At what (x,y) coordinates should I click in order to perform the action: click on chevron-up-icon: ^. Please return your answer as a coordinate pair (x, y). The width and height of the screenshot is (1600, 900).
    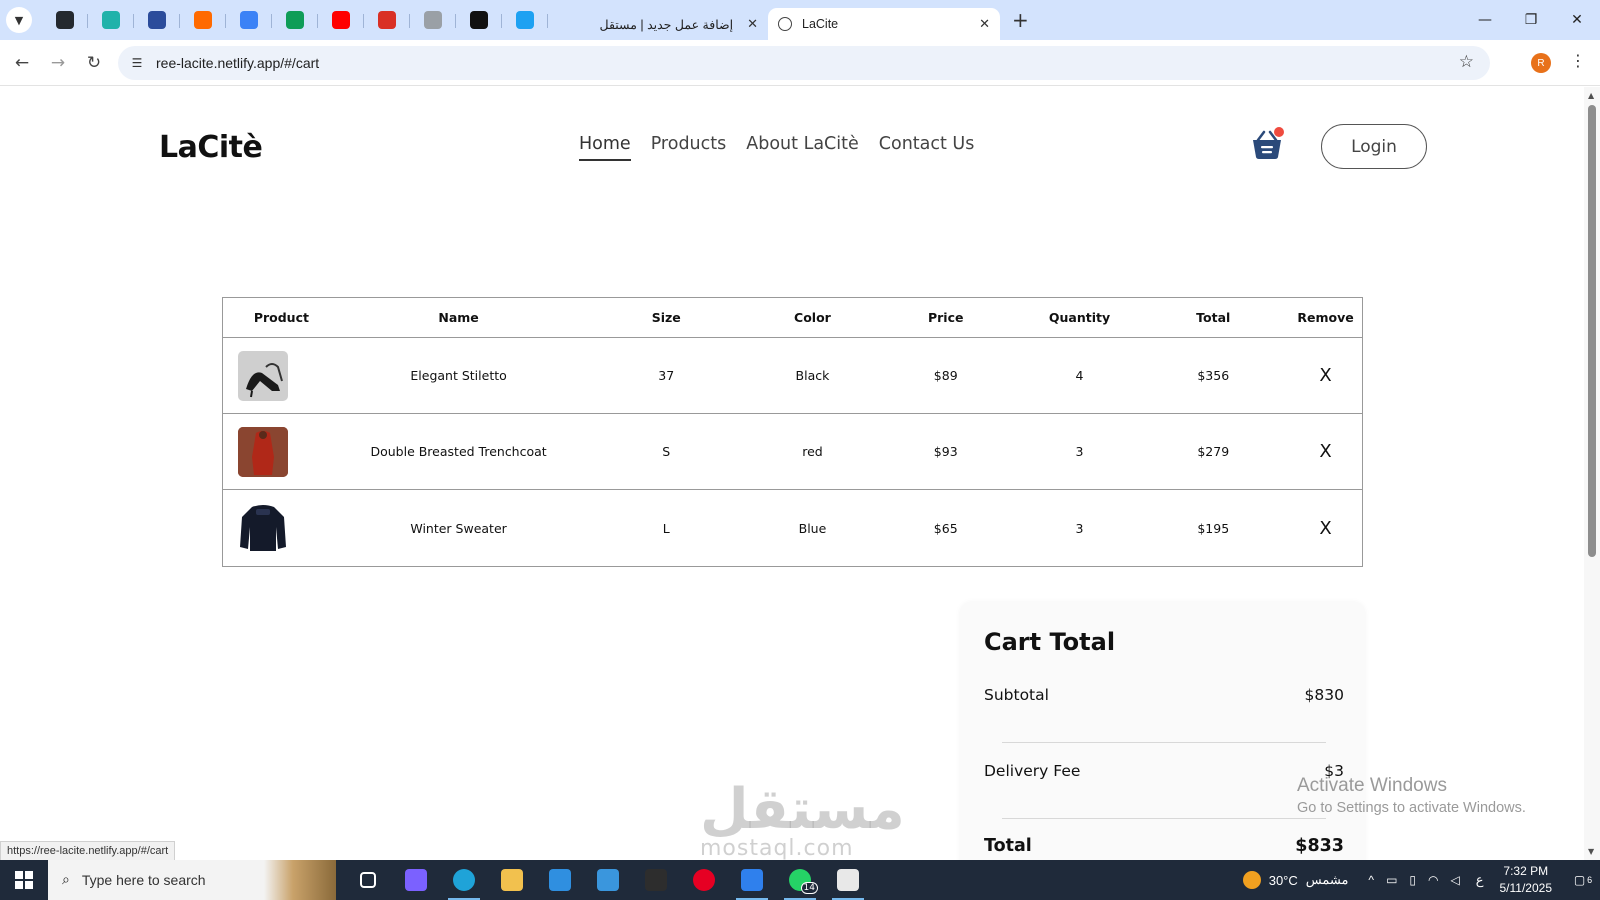
    Looking at the image, I should click on (1371, 880).